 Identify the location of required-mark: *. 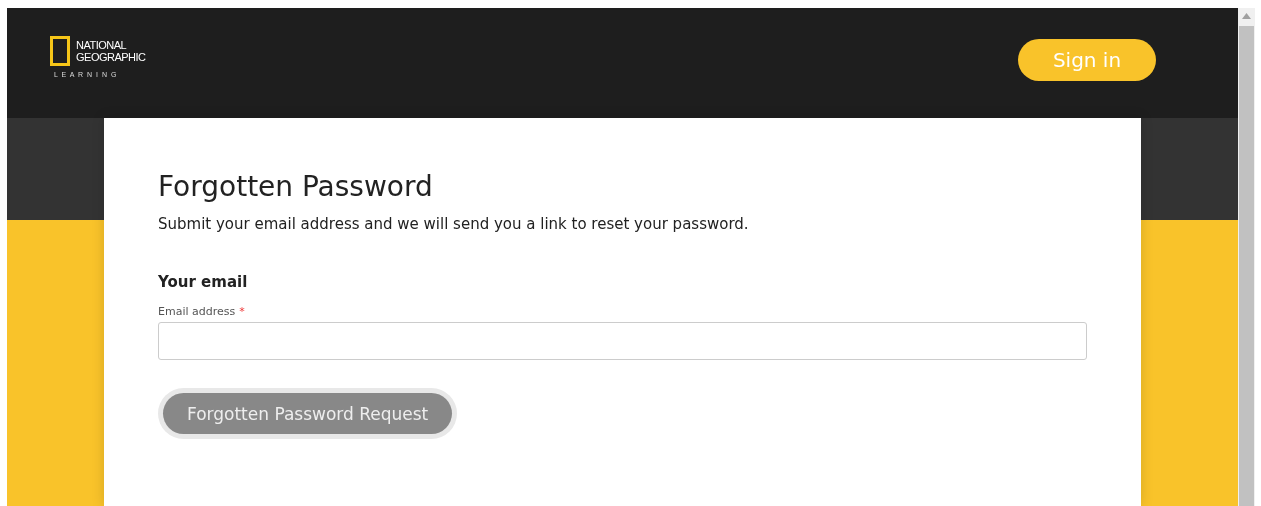
(242, 311).